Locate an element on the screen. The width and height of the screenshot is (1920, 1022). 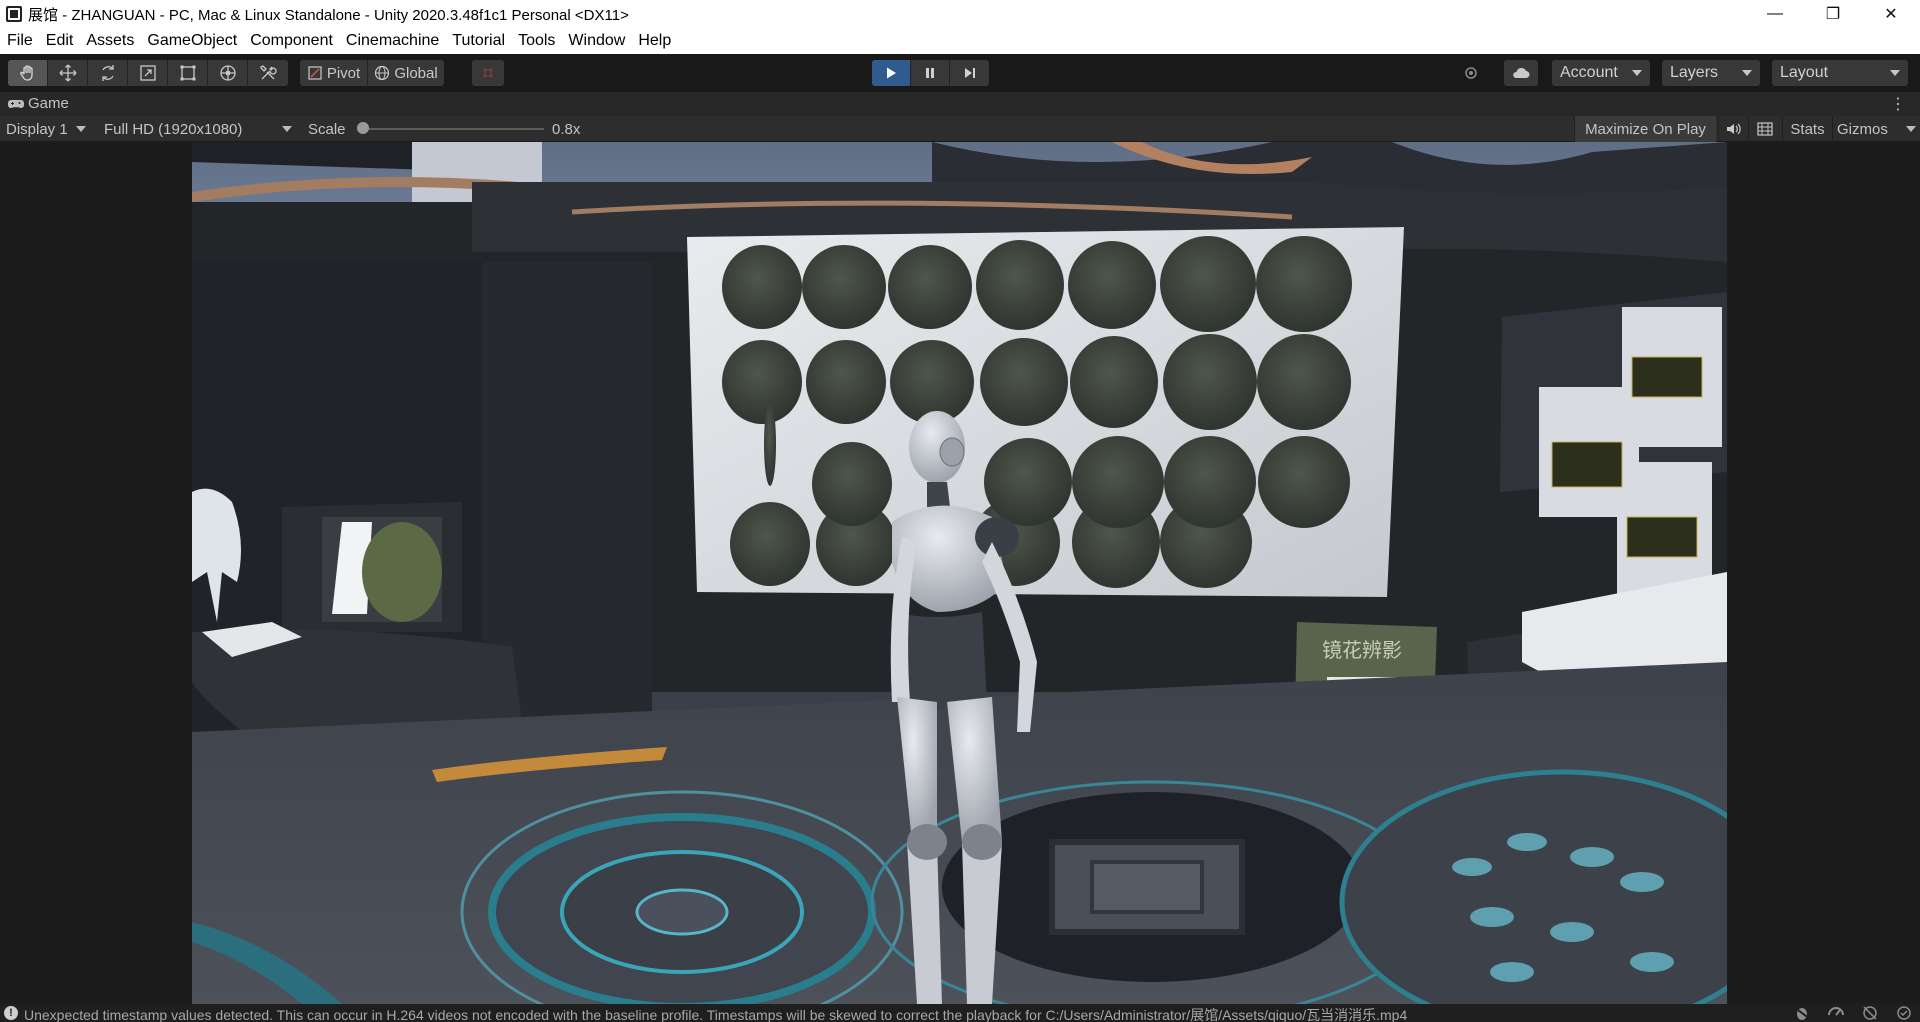
global-toggle: Global is located at coordinates (406, 73).